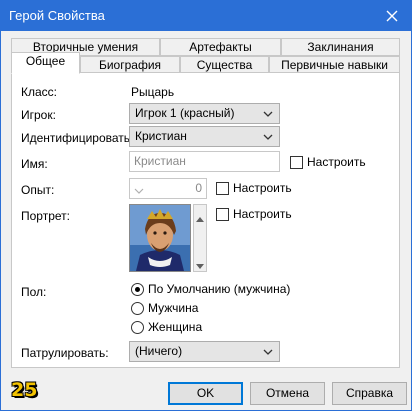 This screenshot has height=411, width=412. What do you see at coordinates (204, 161) in the screenshot?
I see `name-field: Кристиан` at bounding box center [204, 161].